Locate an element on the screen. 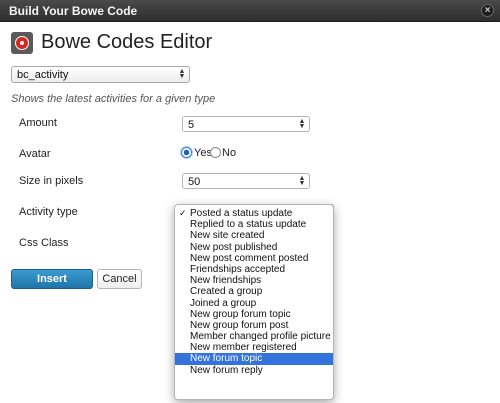 Image resolution: width=500 pixels, height=403 pixels. menu-item-label: Member changed profile picture is located at coordinates (260, 337).